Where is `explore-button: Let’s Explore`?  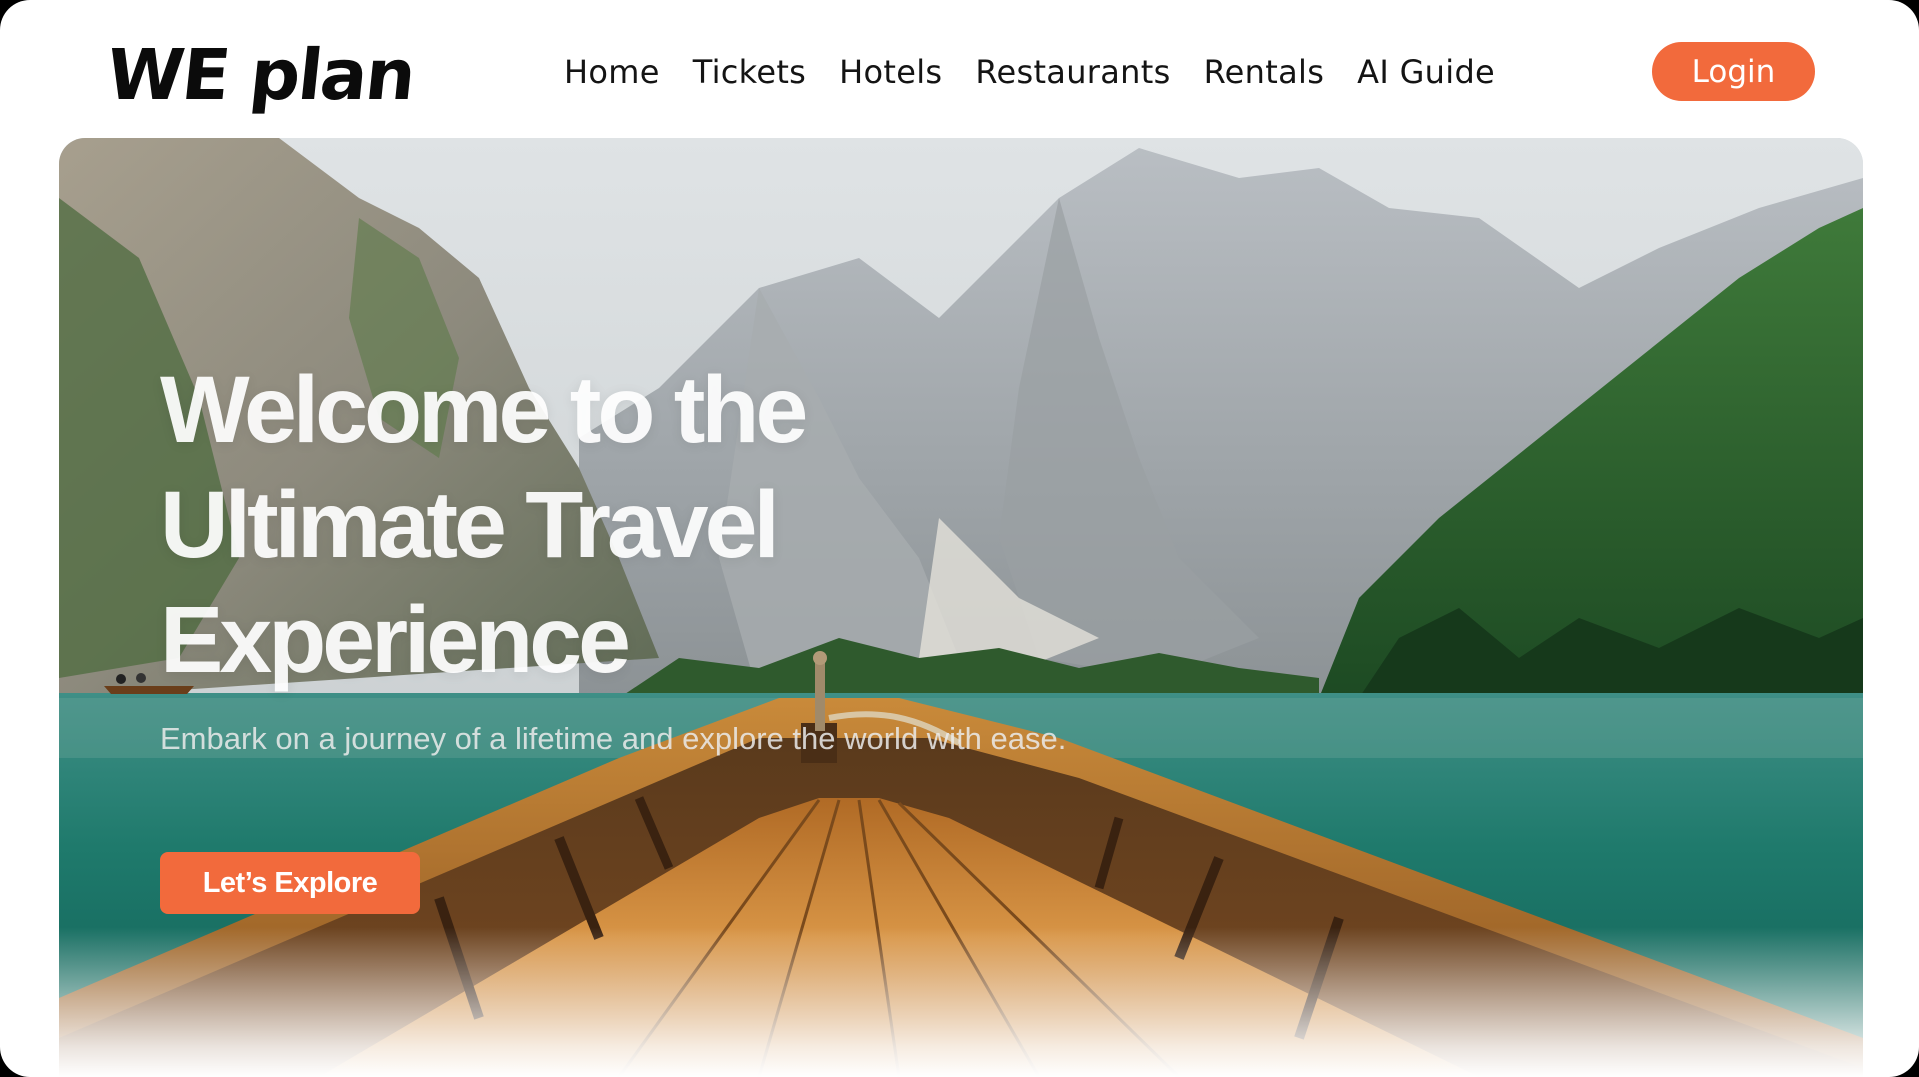
explore-button: Let’s Explore is located at coordinates (290, 883).